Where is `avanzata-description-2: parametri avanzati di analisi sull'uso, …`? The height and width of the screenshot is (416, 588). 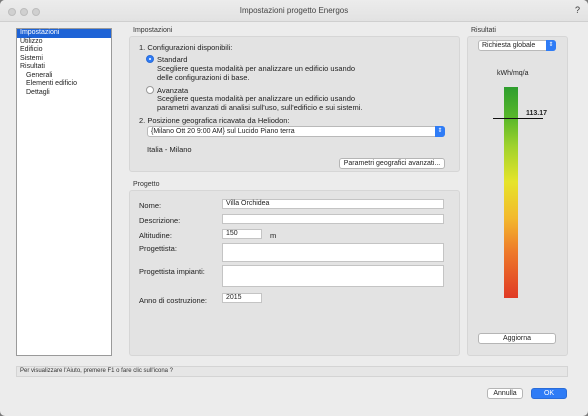
avanzata-description-2: parametri avanzati di analisi sull'uso, … is located at coordinates (260, 107).